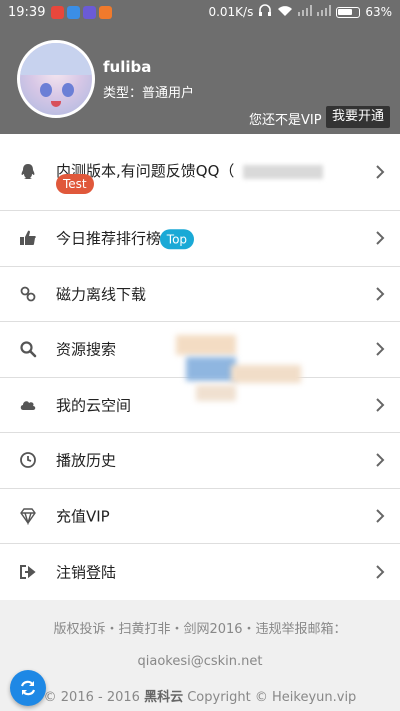 Image resolution: width=400 pixels, height=711 pixels. Describe the element at coordinates (28, 460) in the screenshot. I see `clock-icon` at that location.